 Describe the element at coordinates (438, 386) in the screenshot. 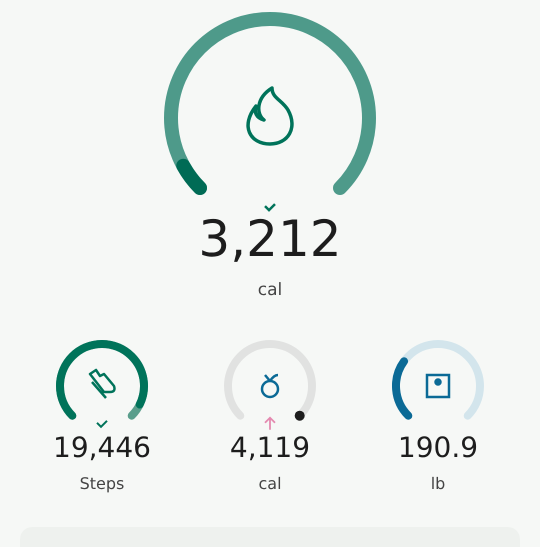

I see `scale-icon` at that location.